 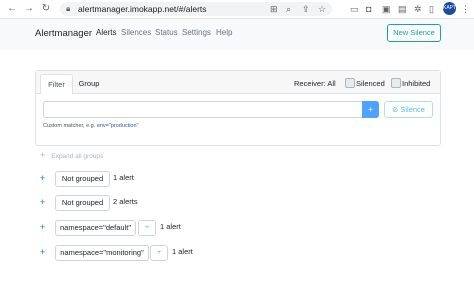 What do you see at coordinates (63, 33) in the screenshot?
I see `brand: Alertmanager` at bounding box center [63, 33].